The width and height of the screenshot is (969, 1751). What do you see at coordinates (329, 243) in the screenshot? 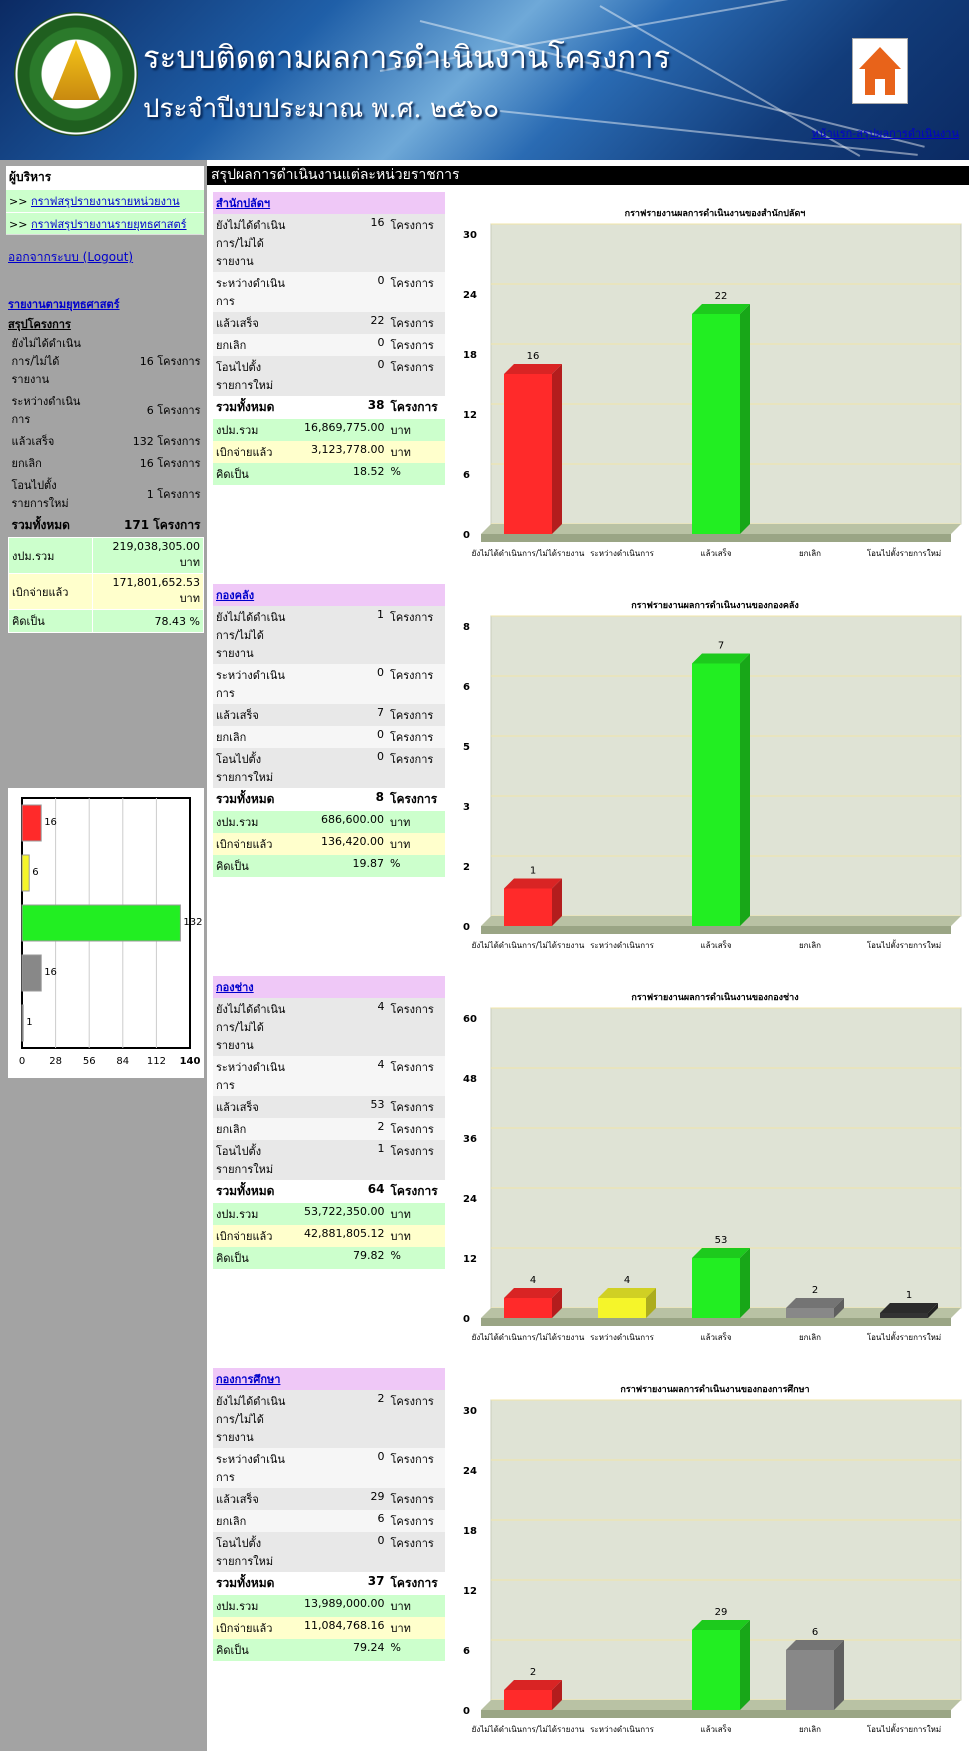
I see `status-row: ยังไม่ได้ดำเนินการ/ไม่ได้รายงาน 16 โครงการ` at bounding box center [329, 243].